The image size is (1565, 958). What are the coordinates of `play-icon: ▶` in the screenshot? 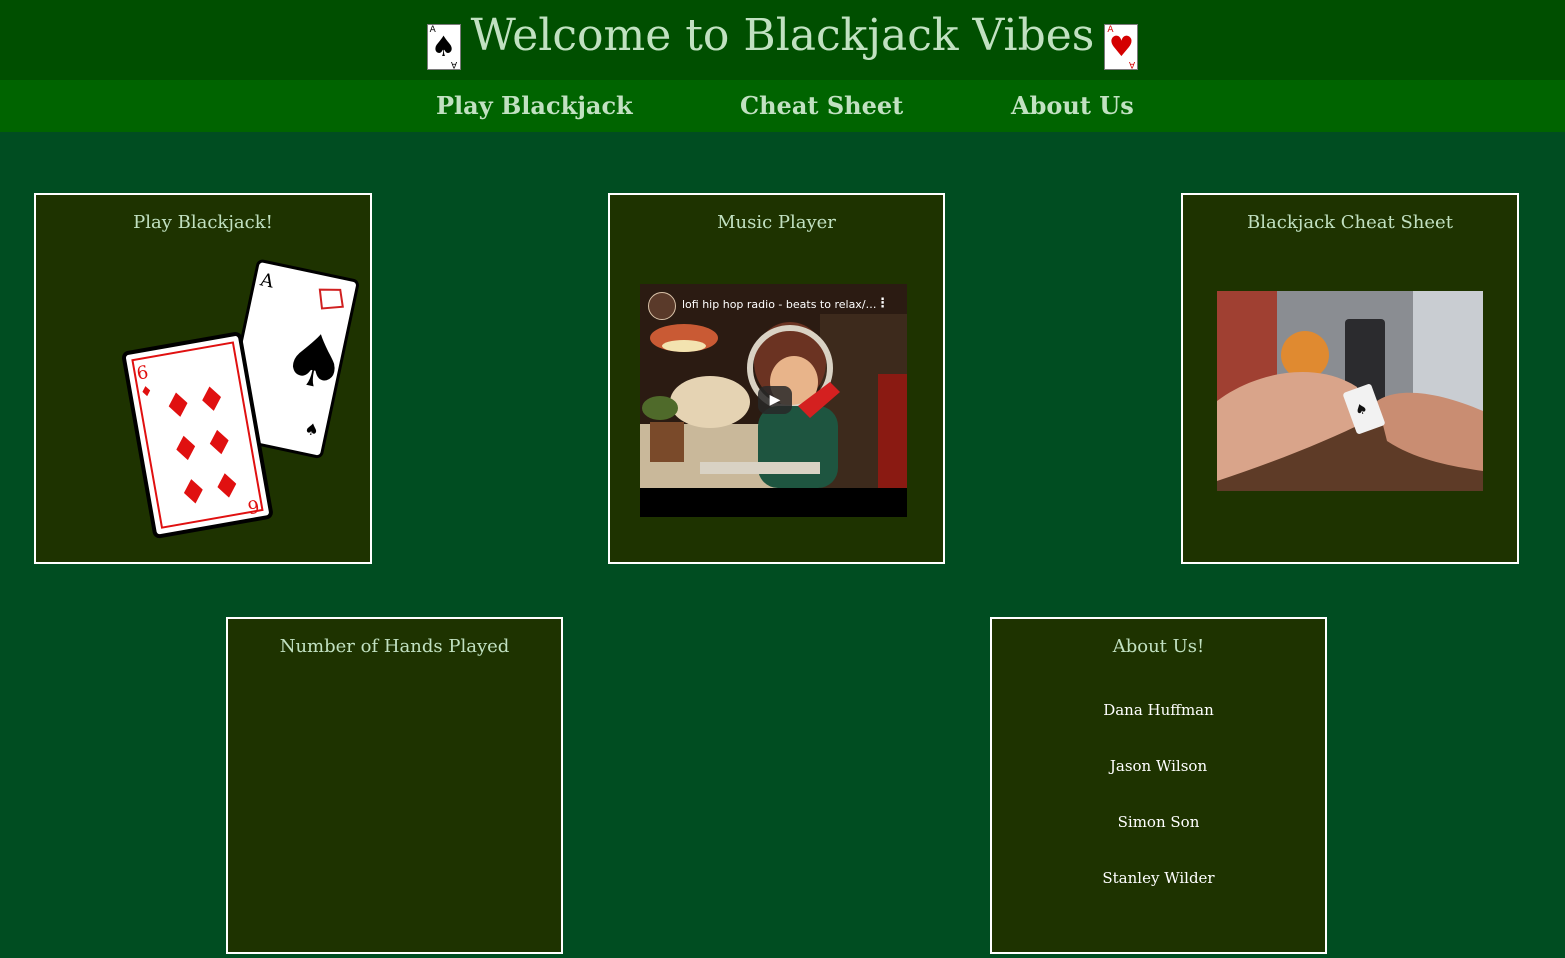 It's located at (775, 400).